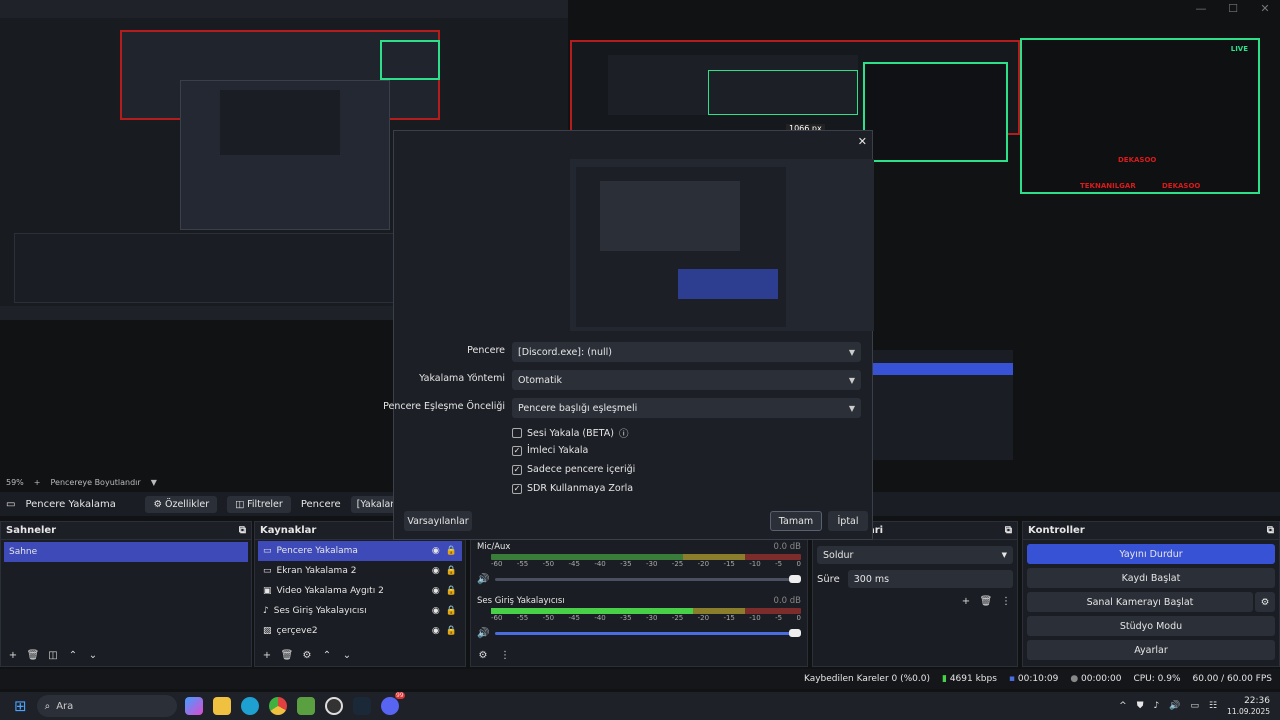 Image resolution: width=1280 pixels, height=720 pixels. Describe the element at coordinates (1123, 706) in the screenshot. I see `tray-overflow-icon: ^` at that location.